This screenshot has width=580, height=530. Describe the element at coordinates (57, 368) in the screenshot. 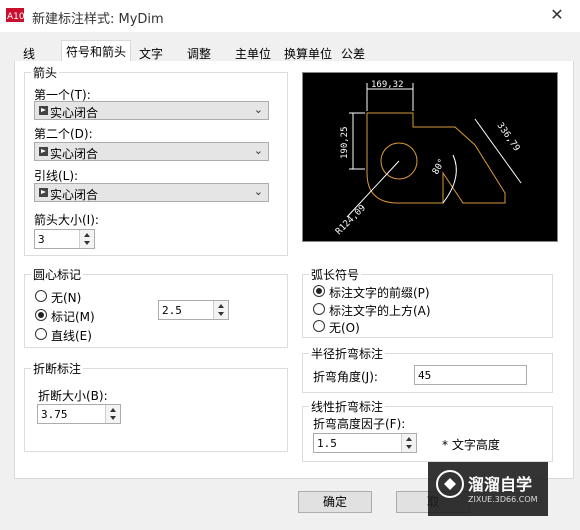

I see `dimension-break-group-label: 折断标注` at that location.